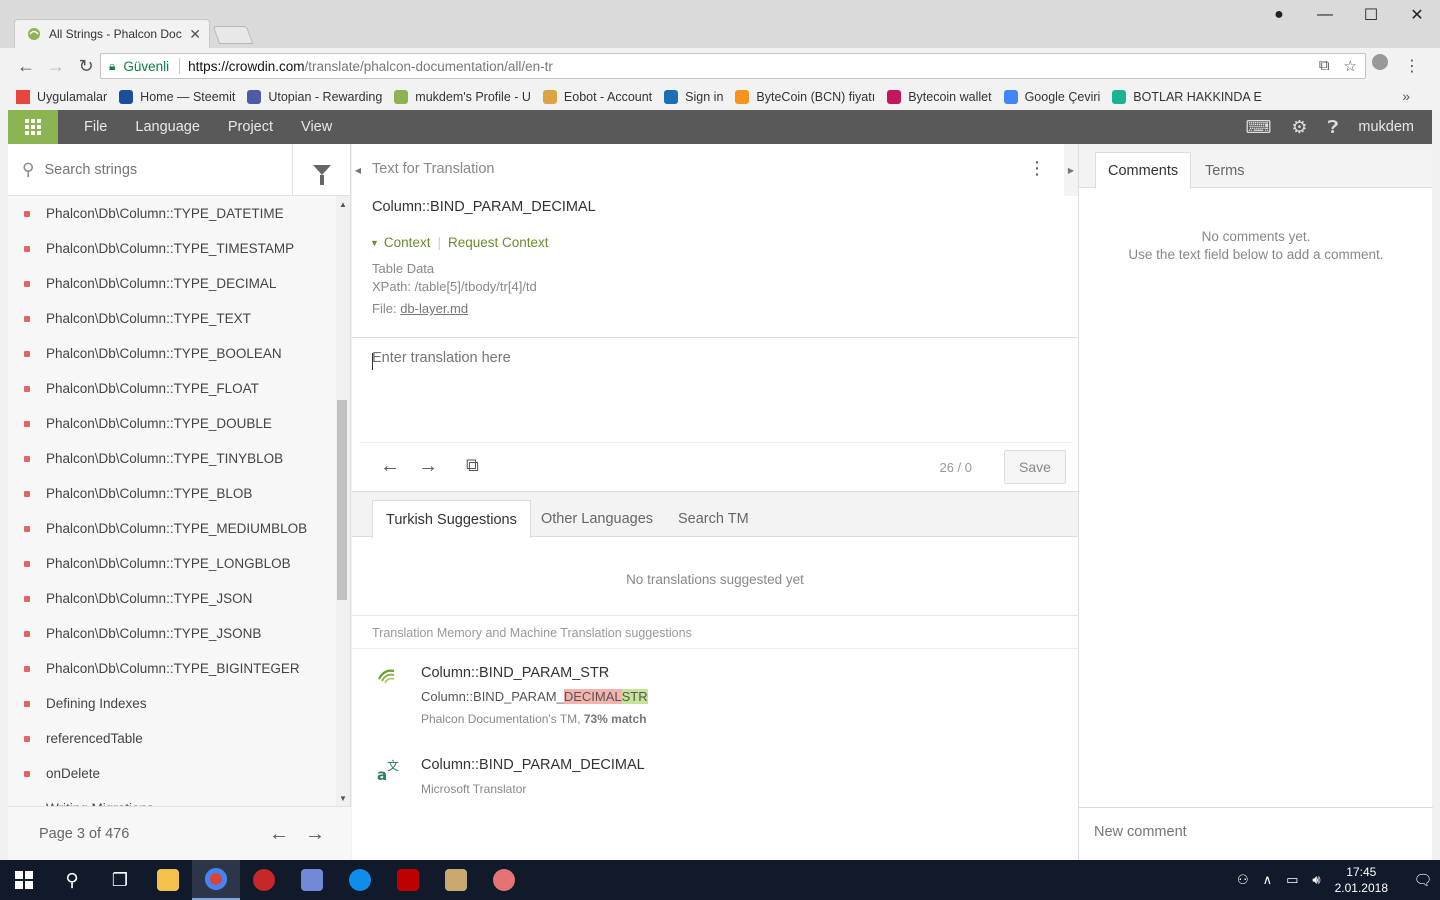  What do you see at coordinates (939, 97) in the screenshot?
I see `bookmark-item: Bytecoin wallet` at bounding box center [939, 97].